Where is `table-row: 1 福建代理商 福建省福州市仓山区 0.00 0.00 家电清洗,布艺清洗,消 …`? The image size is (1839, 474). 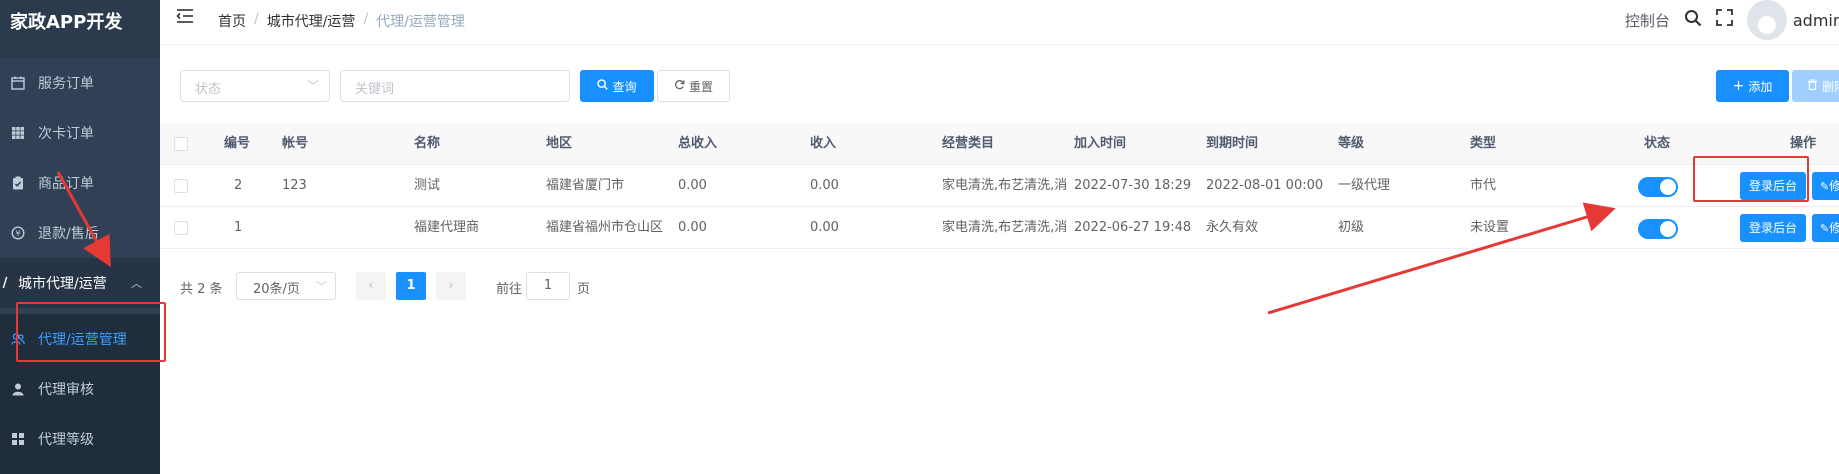
table-row: 1 福建代理商 福建省福州市仓山区 0.00 0.00 家电清洗,布艺清洗,消 … is located at coordinates (999, 228).